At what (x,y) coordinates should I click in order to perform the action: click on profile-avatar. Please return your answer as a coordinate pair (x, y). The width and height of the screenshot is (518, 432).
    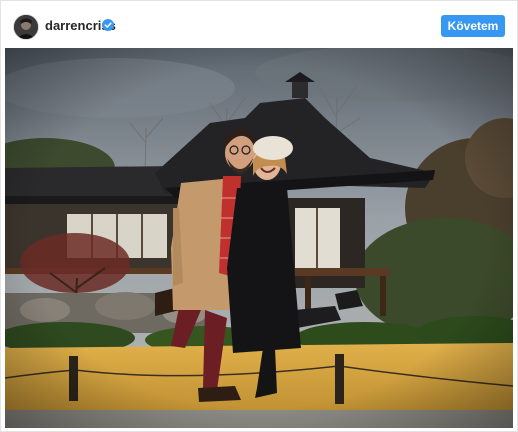
    Looking at the image, I should click on (26, 27).